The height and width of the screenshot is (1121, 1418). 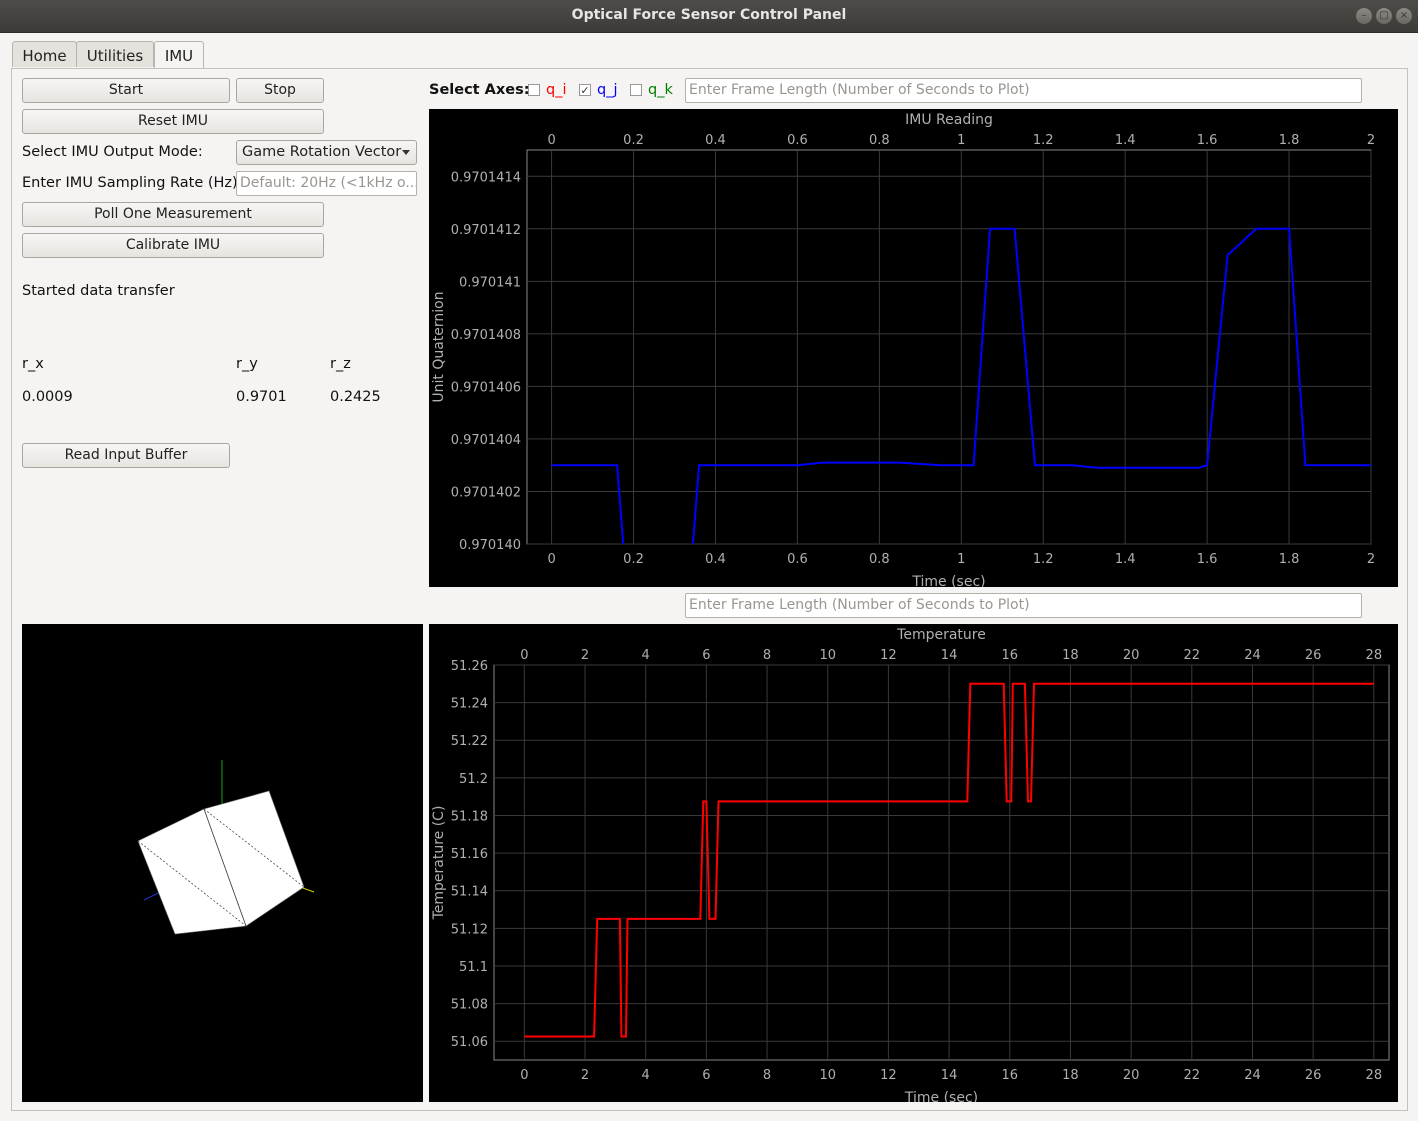 I want to click on read-input-buffer-button: Read Input Buffer, so click(x=126, y=455).